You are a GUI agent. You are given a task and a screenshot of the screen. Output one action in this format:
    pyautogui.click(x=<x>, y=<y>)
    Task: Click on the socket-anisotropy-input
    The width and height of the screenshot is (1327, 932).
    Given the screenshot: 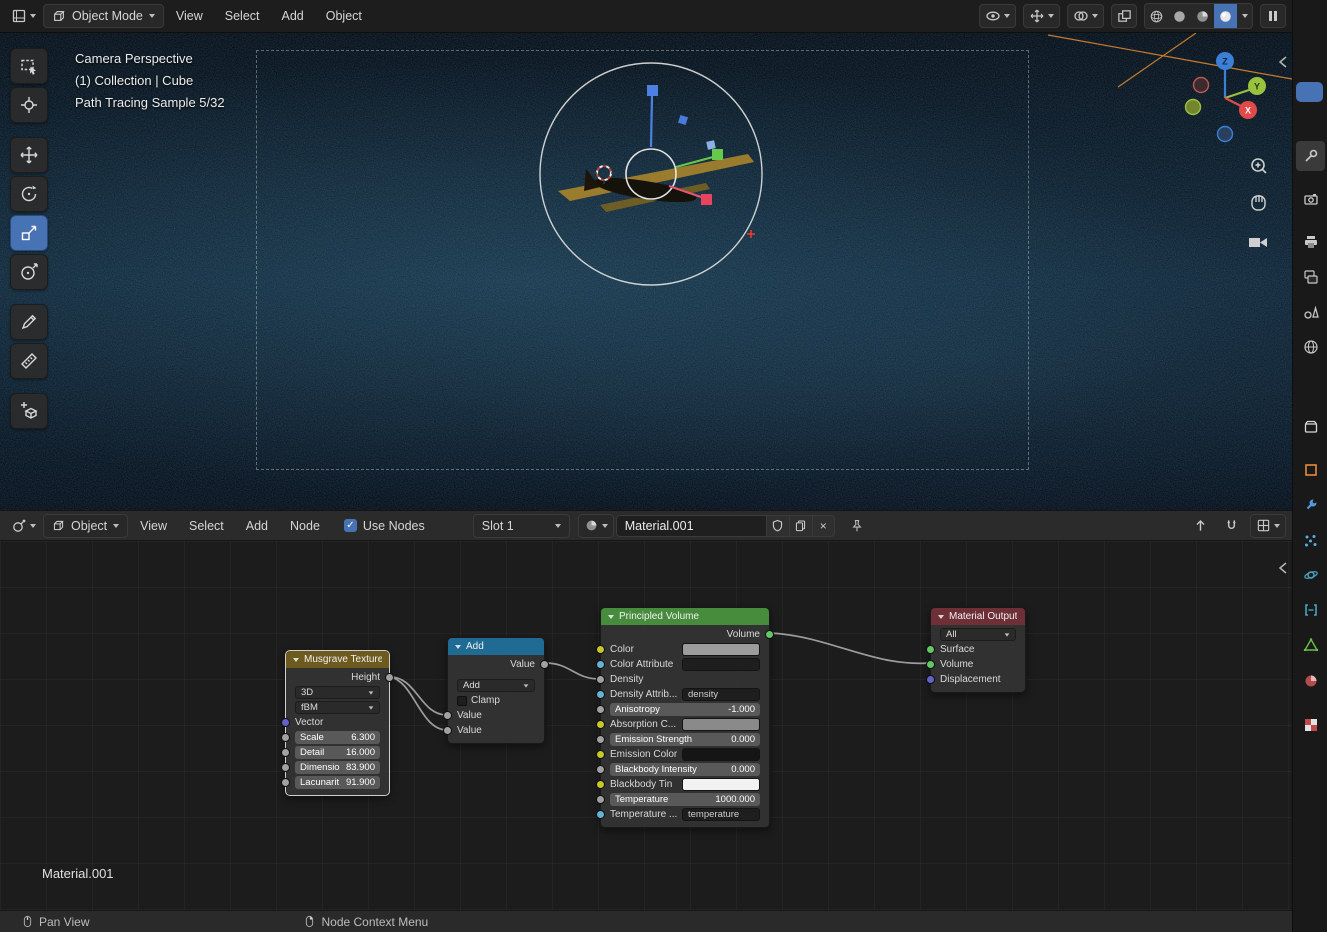 What is the action you would take?
    pyautogui.click(x=600, y=709)
    